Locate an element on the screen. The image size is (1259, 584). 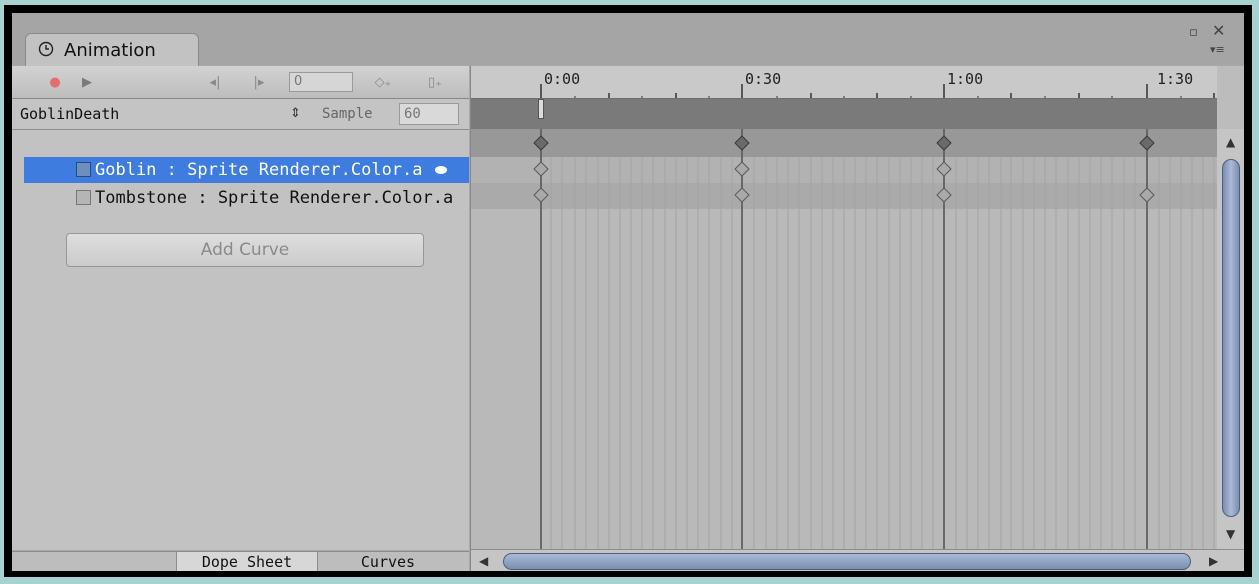
toolbar: ● ▶ ◂| |▸ 0 ◇₊ ▯₊ is located at coordinates (240, 82).